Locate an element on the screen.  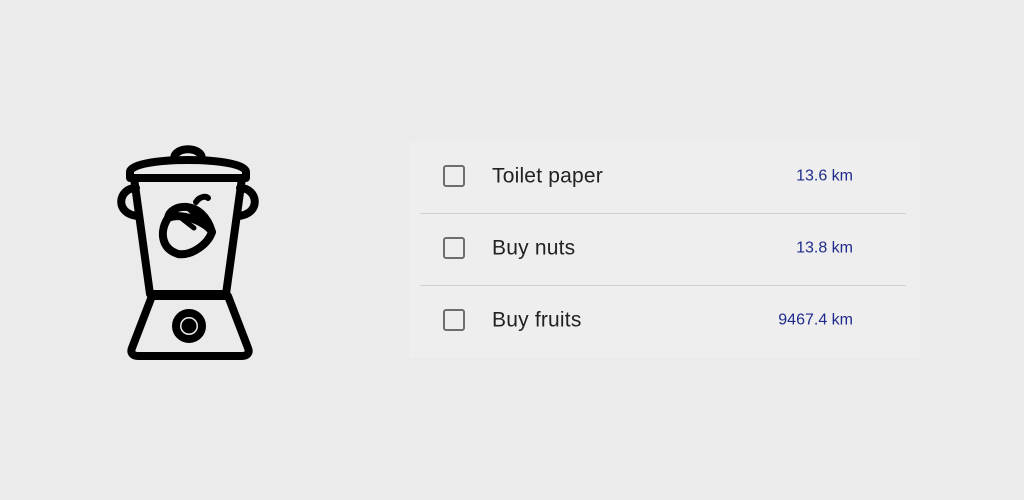
list-item: Toilet paper 13.6 km is located at coordinates (664, 177).